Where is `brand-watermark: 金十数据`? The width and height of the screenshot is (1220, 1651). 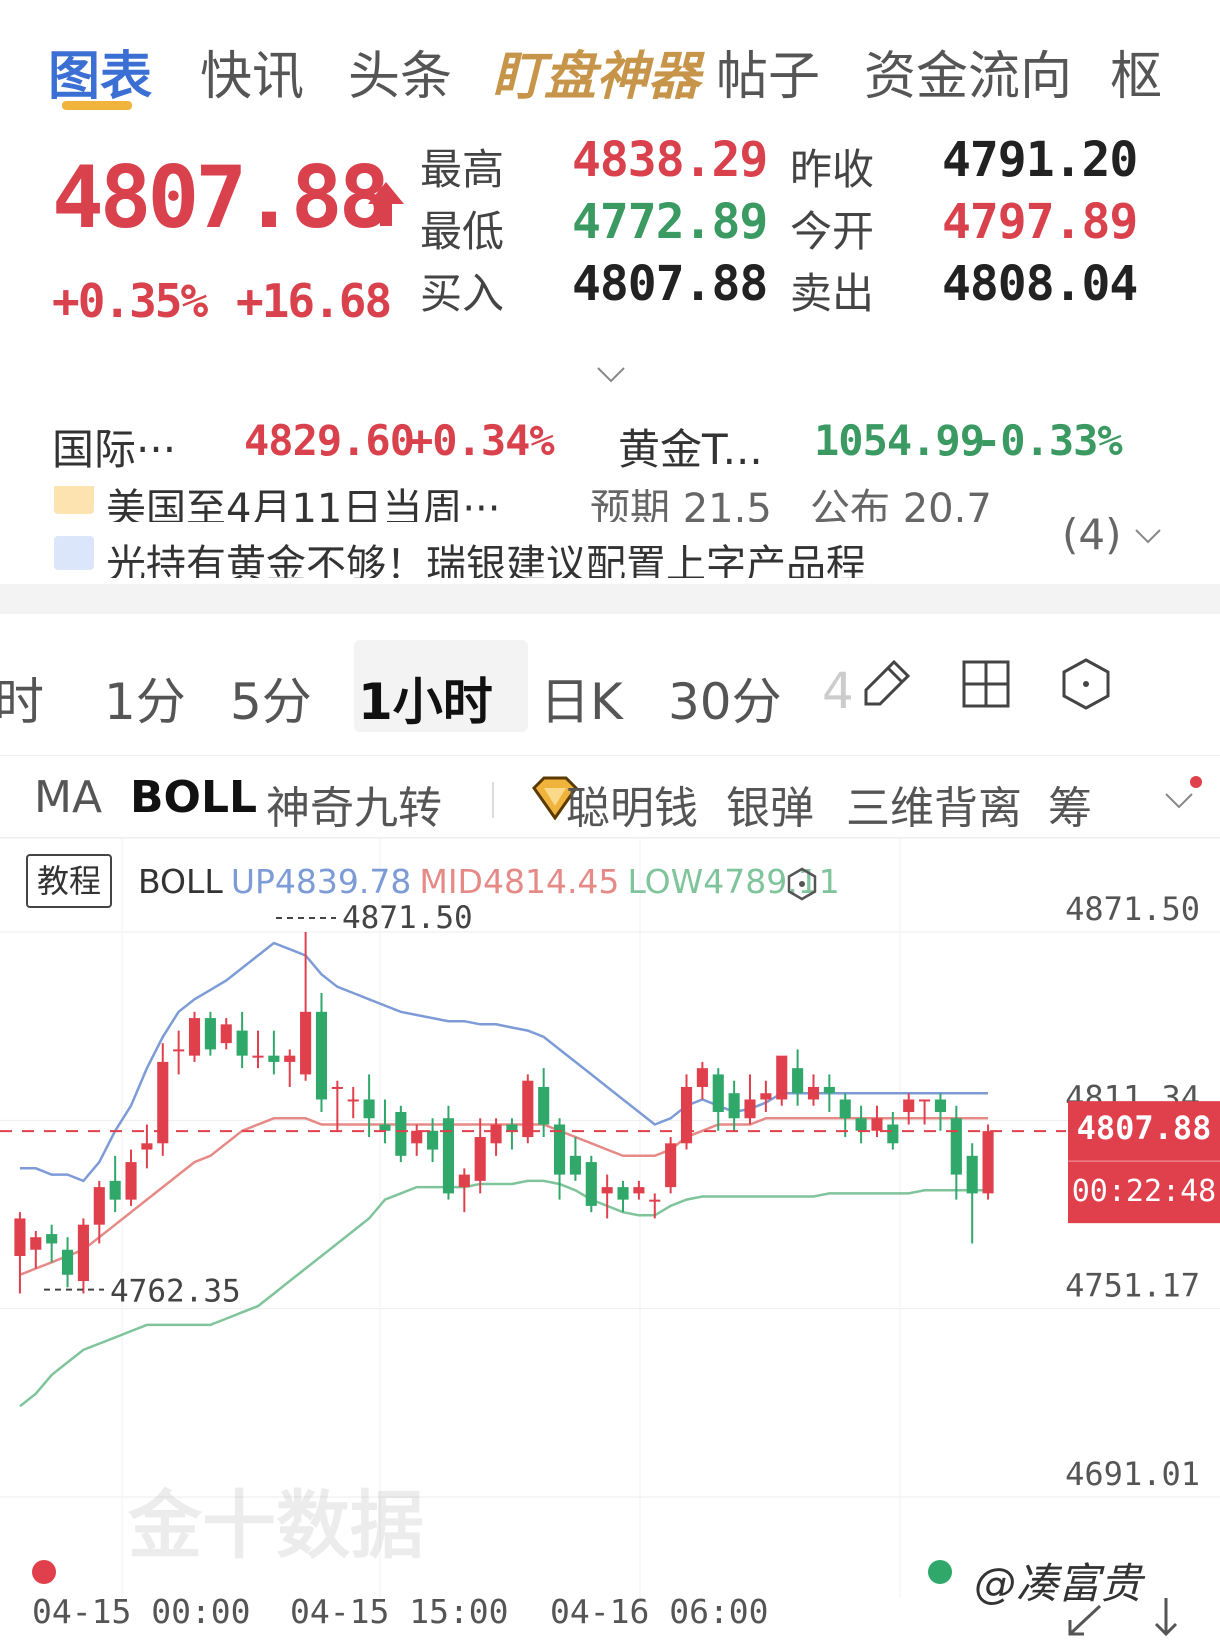
brand-watermark: 金十数据 is located at coordinates (276, 1526).